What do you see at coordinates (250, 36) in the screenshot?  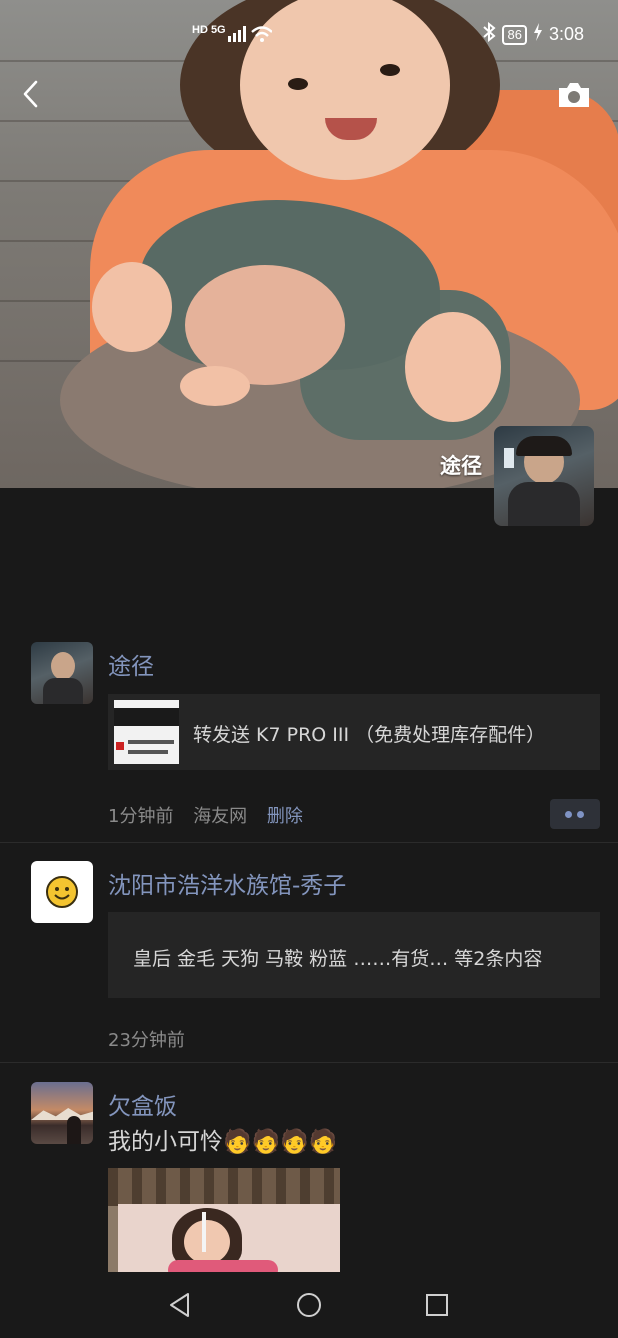 I see `signal-icon` at bounding box center [250, 36].